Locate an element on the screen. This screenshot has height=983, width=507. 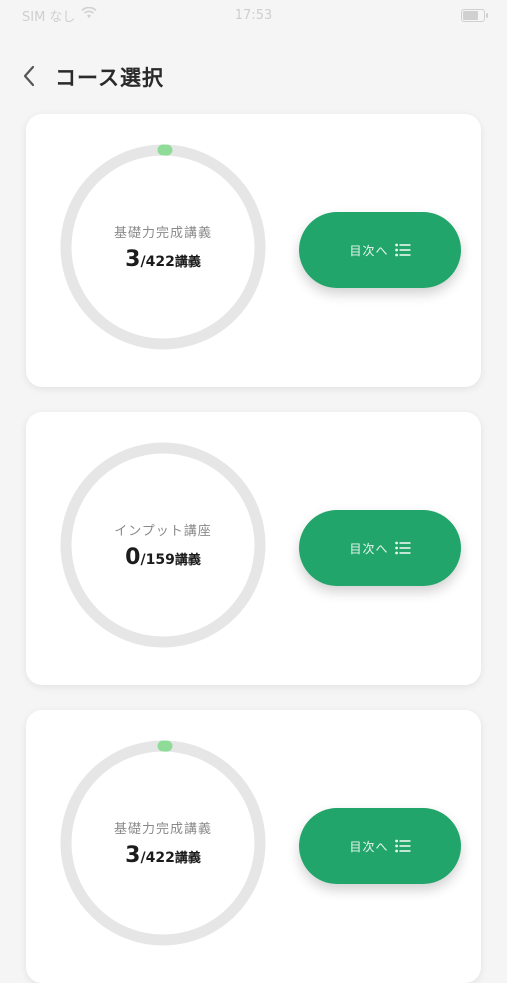
course-progress: 0 /159 講義 is located at coordinates (163, 557).